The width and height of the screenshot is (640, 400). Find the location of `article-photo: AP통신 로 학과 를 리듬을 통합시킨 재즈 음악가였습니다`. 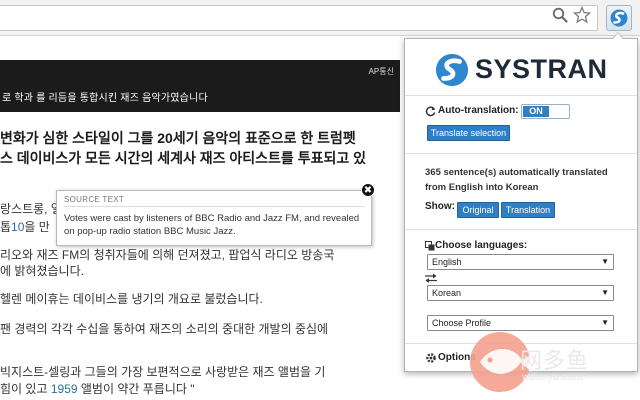

article-photo: AP통신 로 학과 를 리듬을 통합시킨 재즈 음악가였습니다 is located at coordinates (200, 86).